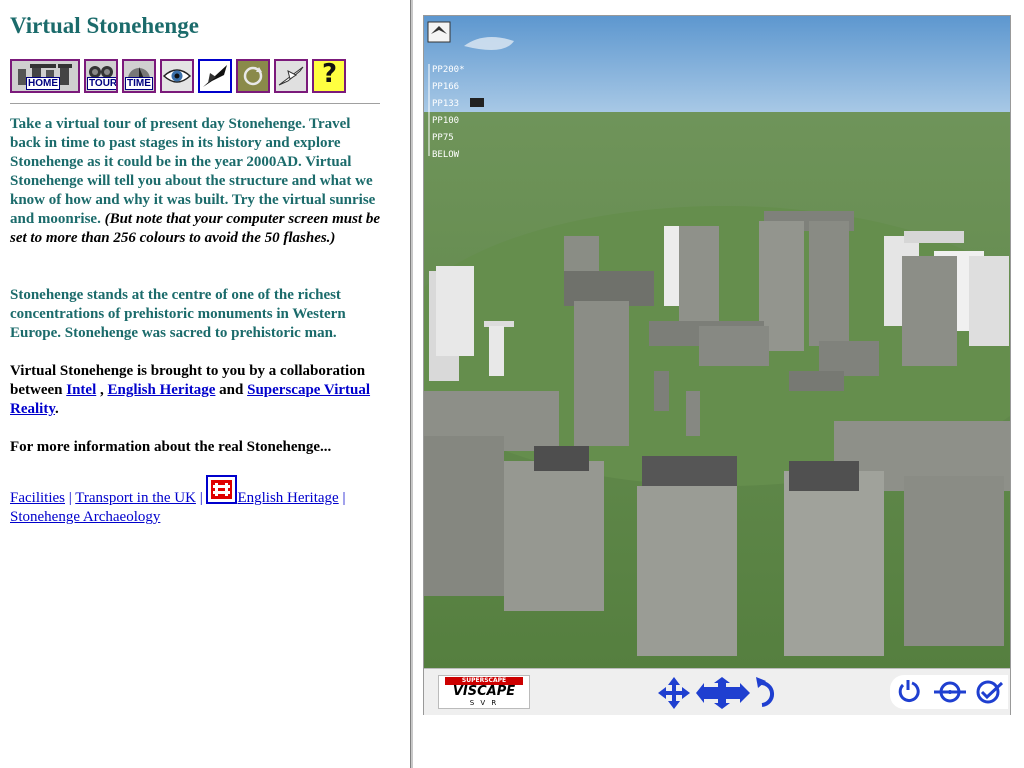 The height and width of the screenshot is (768, 1024). Describe the element at coordinates (443, 138) in the screenshot. I see `lod-level-label: PP75` at that location.